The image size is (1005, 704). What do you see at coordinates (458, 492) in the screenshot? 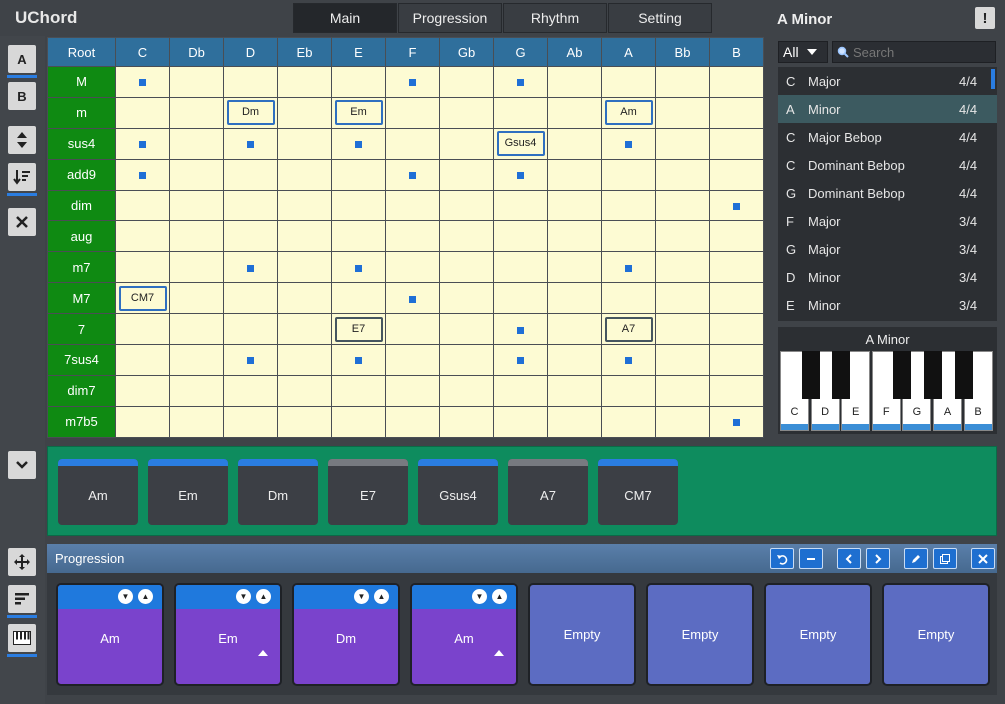
I see `palette-chord-button: Gsus4` at bounding box center [458, 492].